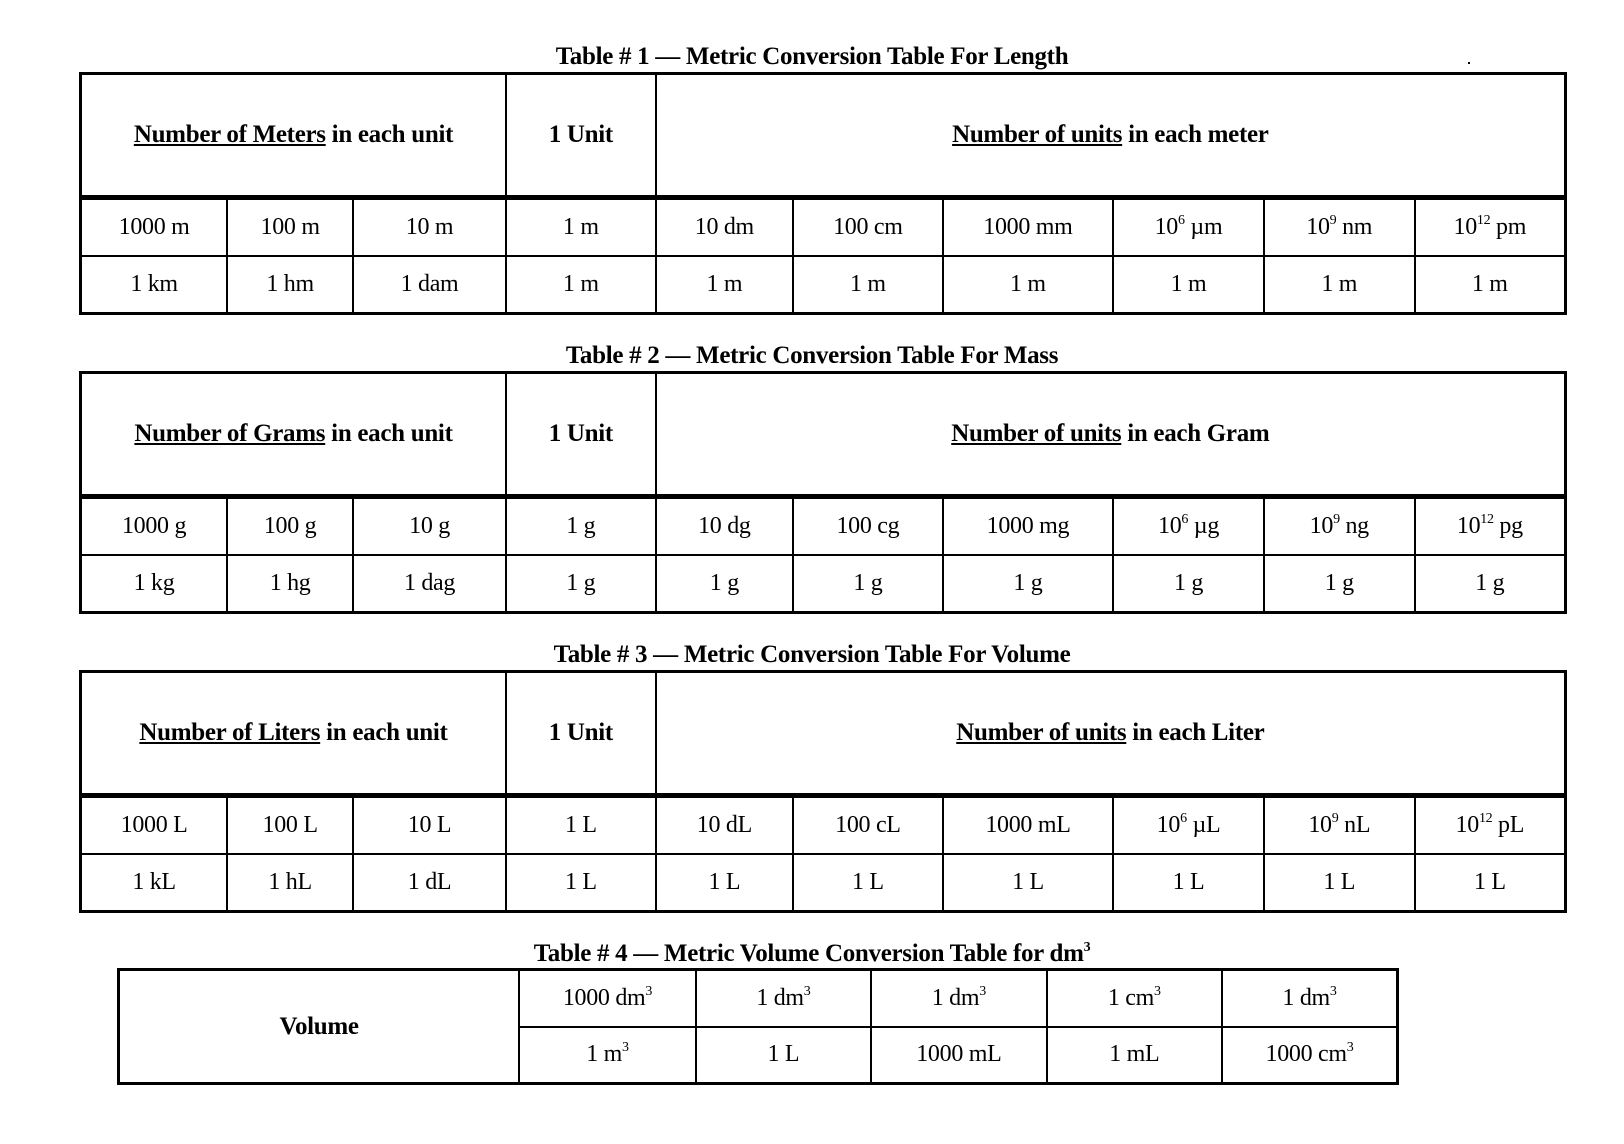 Image resolution: width=1624 pixels, height=1144 pixels. I want to click on right-header-text: in each Liter, so click(1195, 732).